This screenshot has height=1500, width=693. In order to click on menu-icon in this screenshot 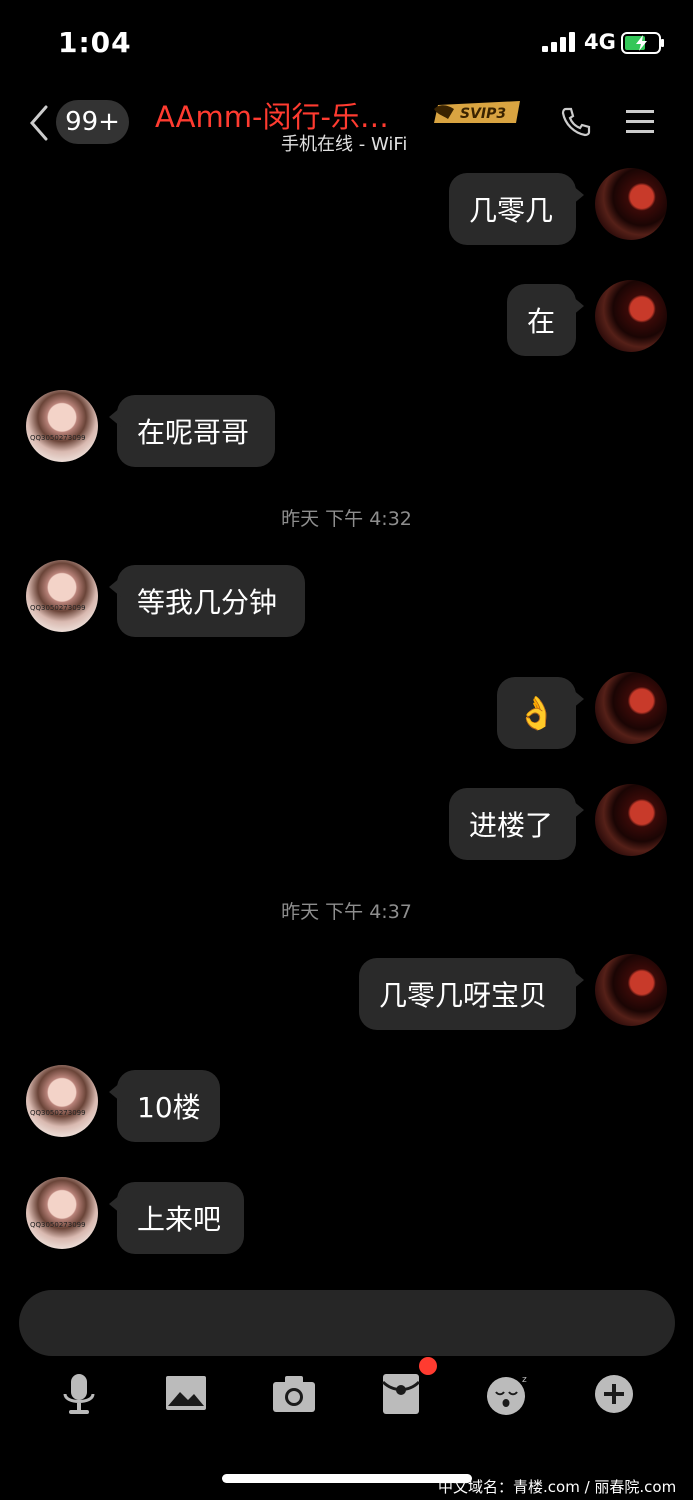, I will do `click(640, 122)`.